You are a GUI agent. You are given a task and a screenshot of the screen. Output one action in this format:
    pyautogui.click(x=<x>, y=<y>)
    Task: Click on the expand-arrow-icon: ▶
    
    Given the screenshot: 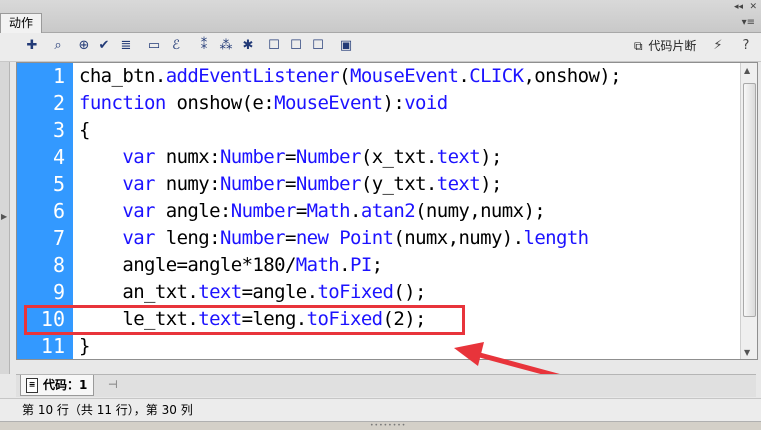 What is the action you would take?
    pyautogui.click(x=4, y=216)
    